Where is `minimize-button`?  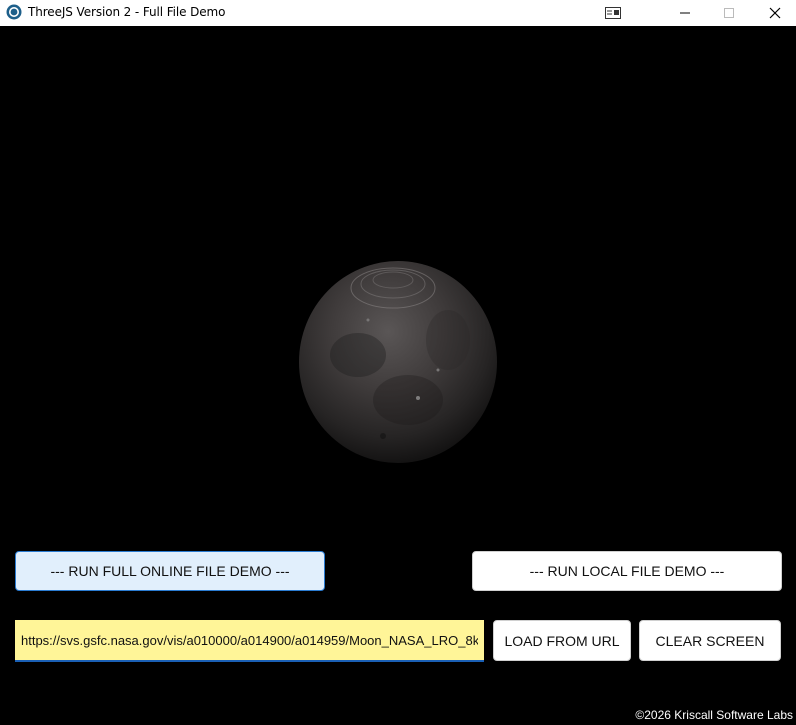
minimize-button is located at coordinates (685, 13).